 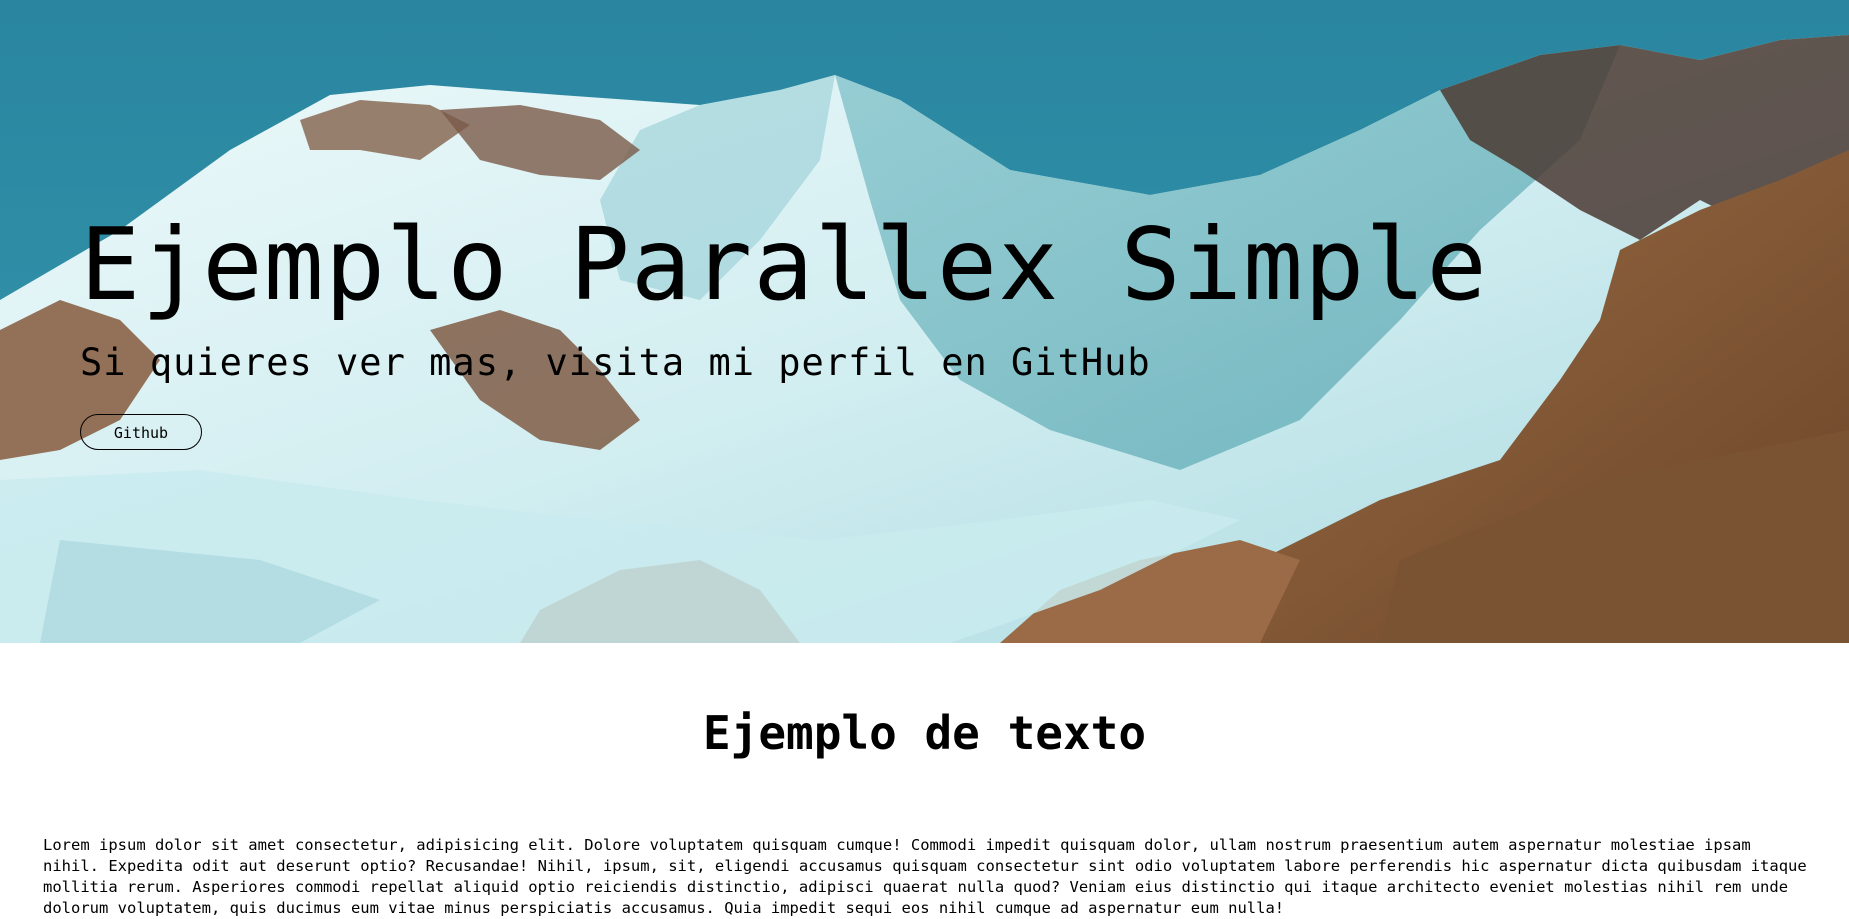 What do you see at coordinates (141, 432) in the screenshot?
I see `github-button: Github` at bounding box center [141, 432].